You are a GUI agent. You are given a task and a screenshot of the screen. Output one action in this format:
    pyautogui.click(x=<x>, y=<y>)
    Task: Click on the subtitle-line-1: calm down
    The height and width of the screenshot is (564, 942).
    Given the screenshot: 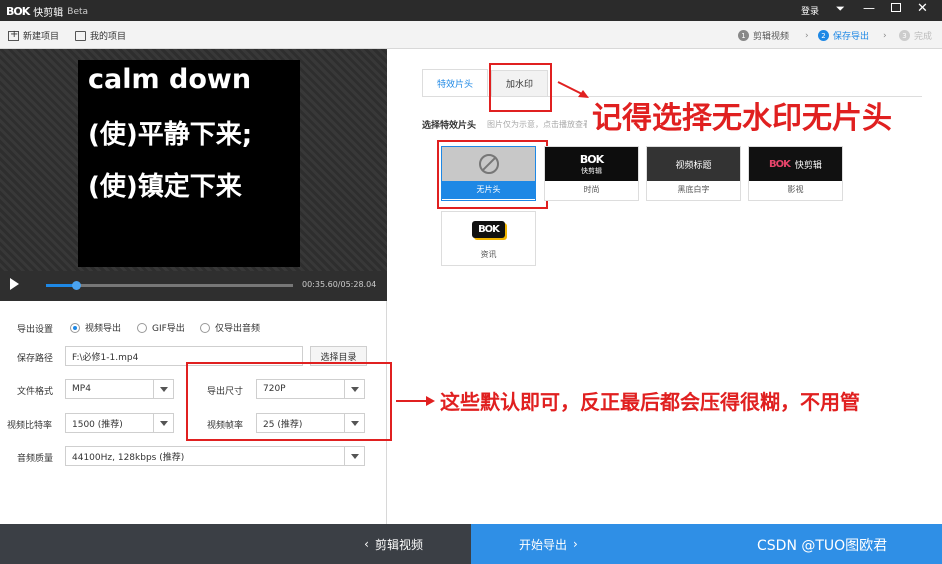 What is the action you would take?
    pyautogui.click(x=170, y=79)
    